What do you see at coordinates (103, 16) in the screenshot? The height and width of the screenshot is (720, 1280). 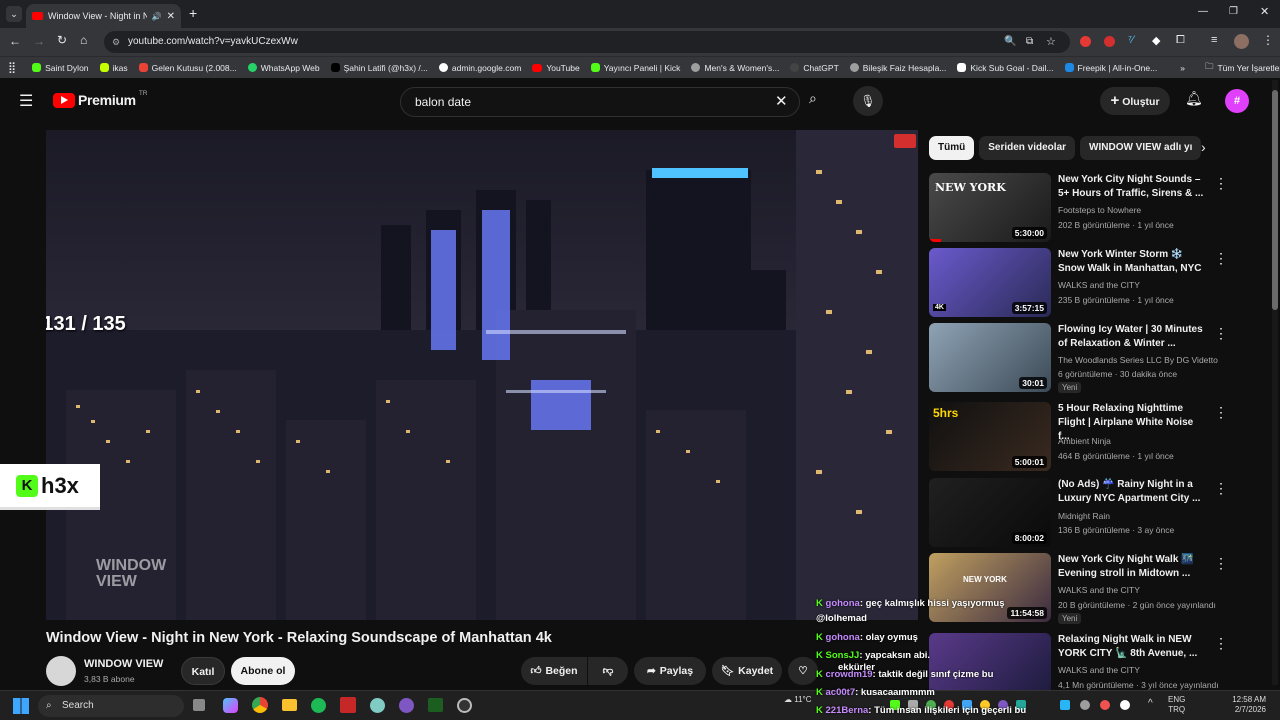 I see `active-tab: Window View - Night in Ne 🔊 ✕` at bounding box center [103, 16].